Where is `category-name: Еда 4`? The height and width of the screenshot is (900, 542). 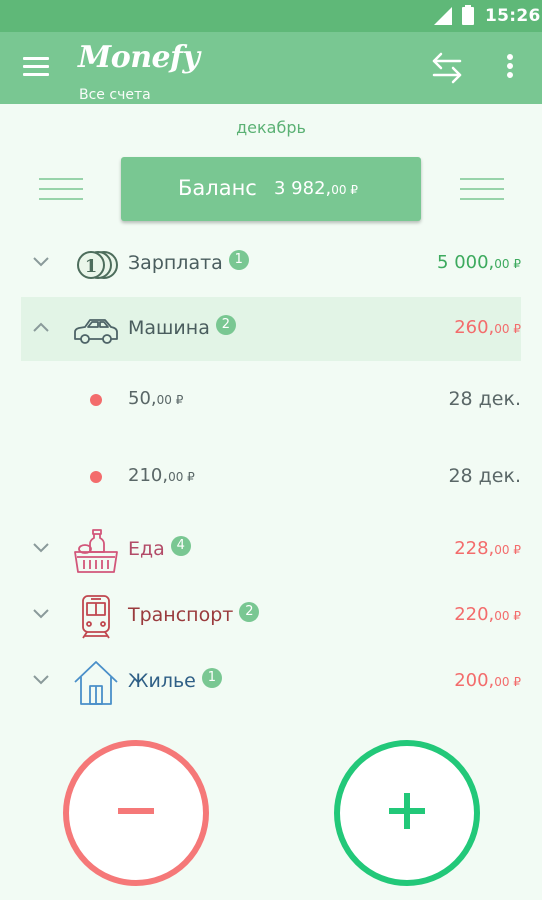 category-name: Еда 4 is located at coordinates (159, 549).